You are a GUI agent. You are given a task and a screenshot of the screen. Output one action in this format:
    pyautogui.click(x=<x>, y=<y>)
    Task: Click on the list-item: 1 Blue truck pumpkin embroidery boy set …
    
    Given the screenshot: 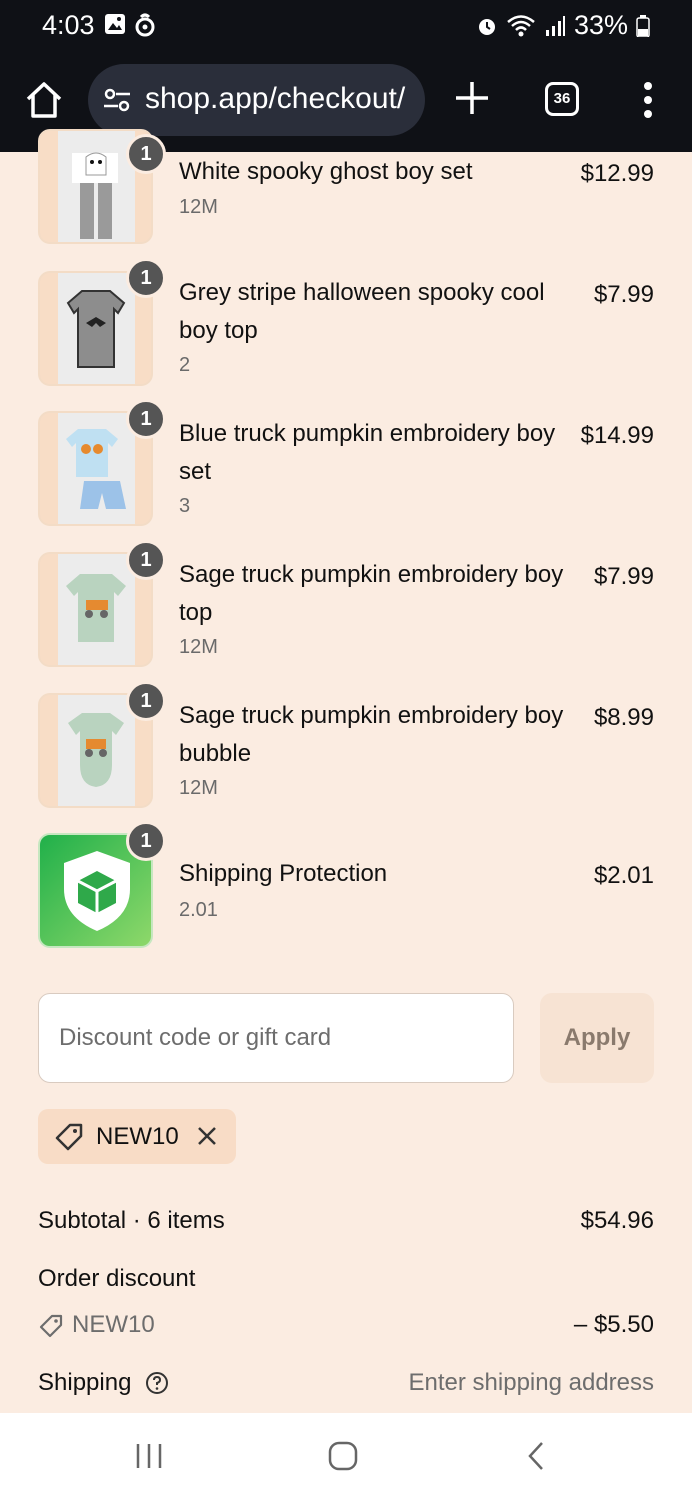 What is the action you would take?
    pyautogui.click(x=346, y=465)
    